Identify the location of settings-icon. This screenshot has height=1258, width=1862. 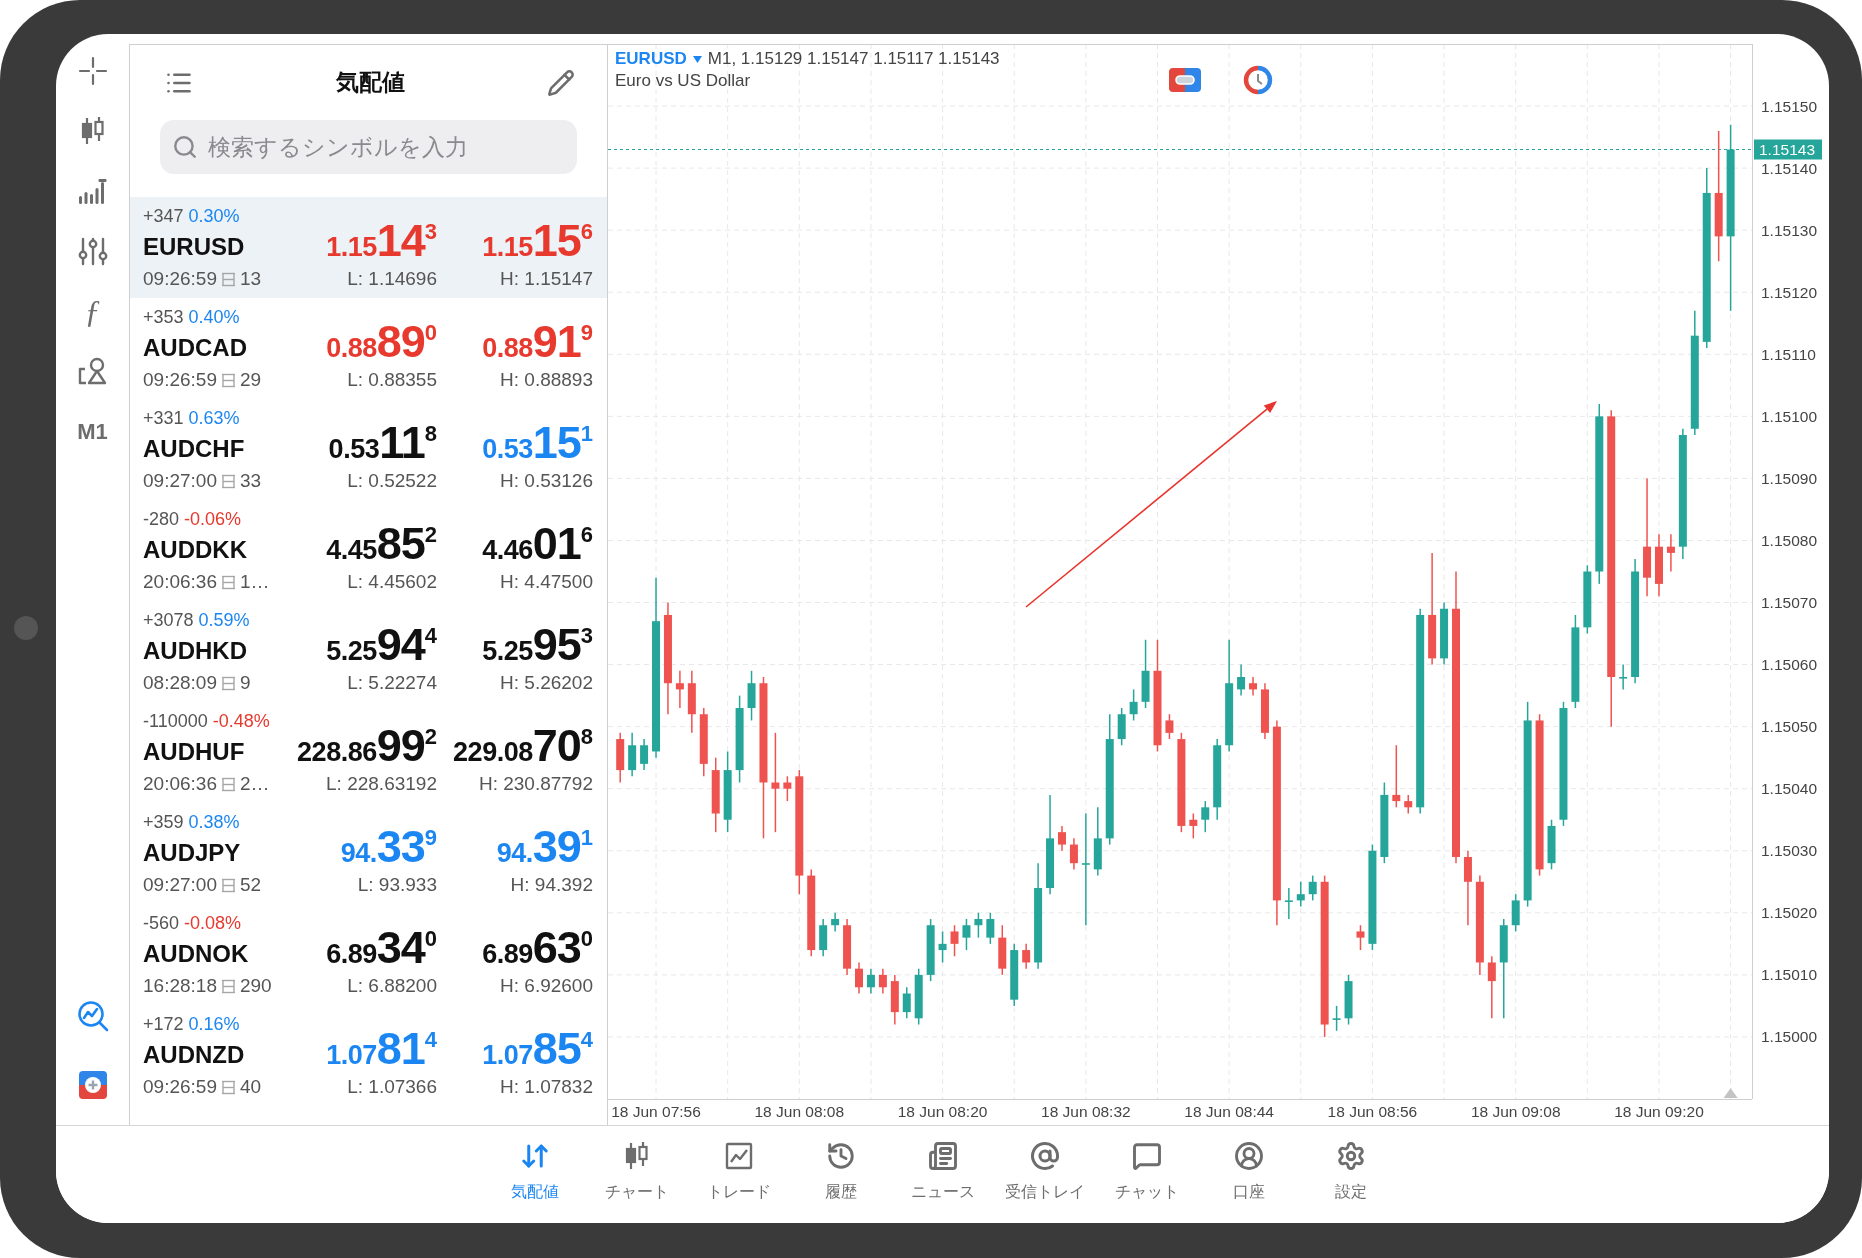
(1350, 1156).